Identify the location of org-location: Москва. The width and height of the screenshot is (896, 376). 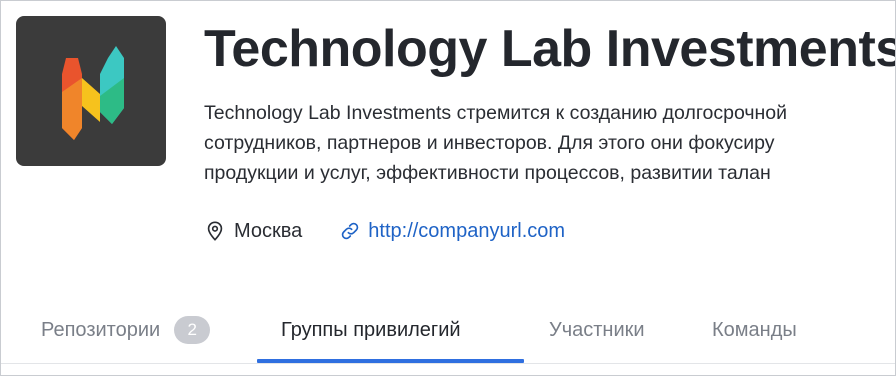
(253, 231).